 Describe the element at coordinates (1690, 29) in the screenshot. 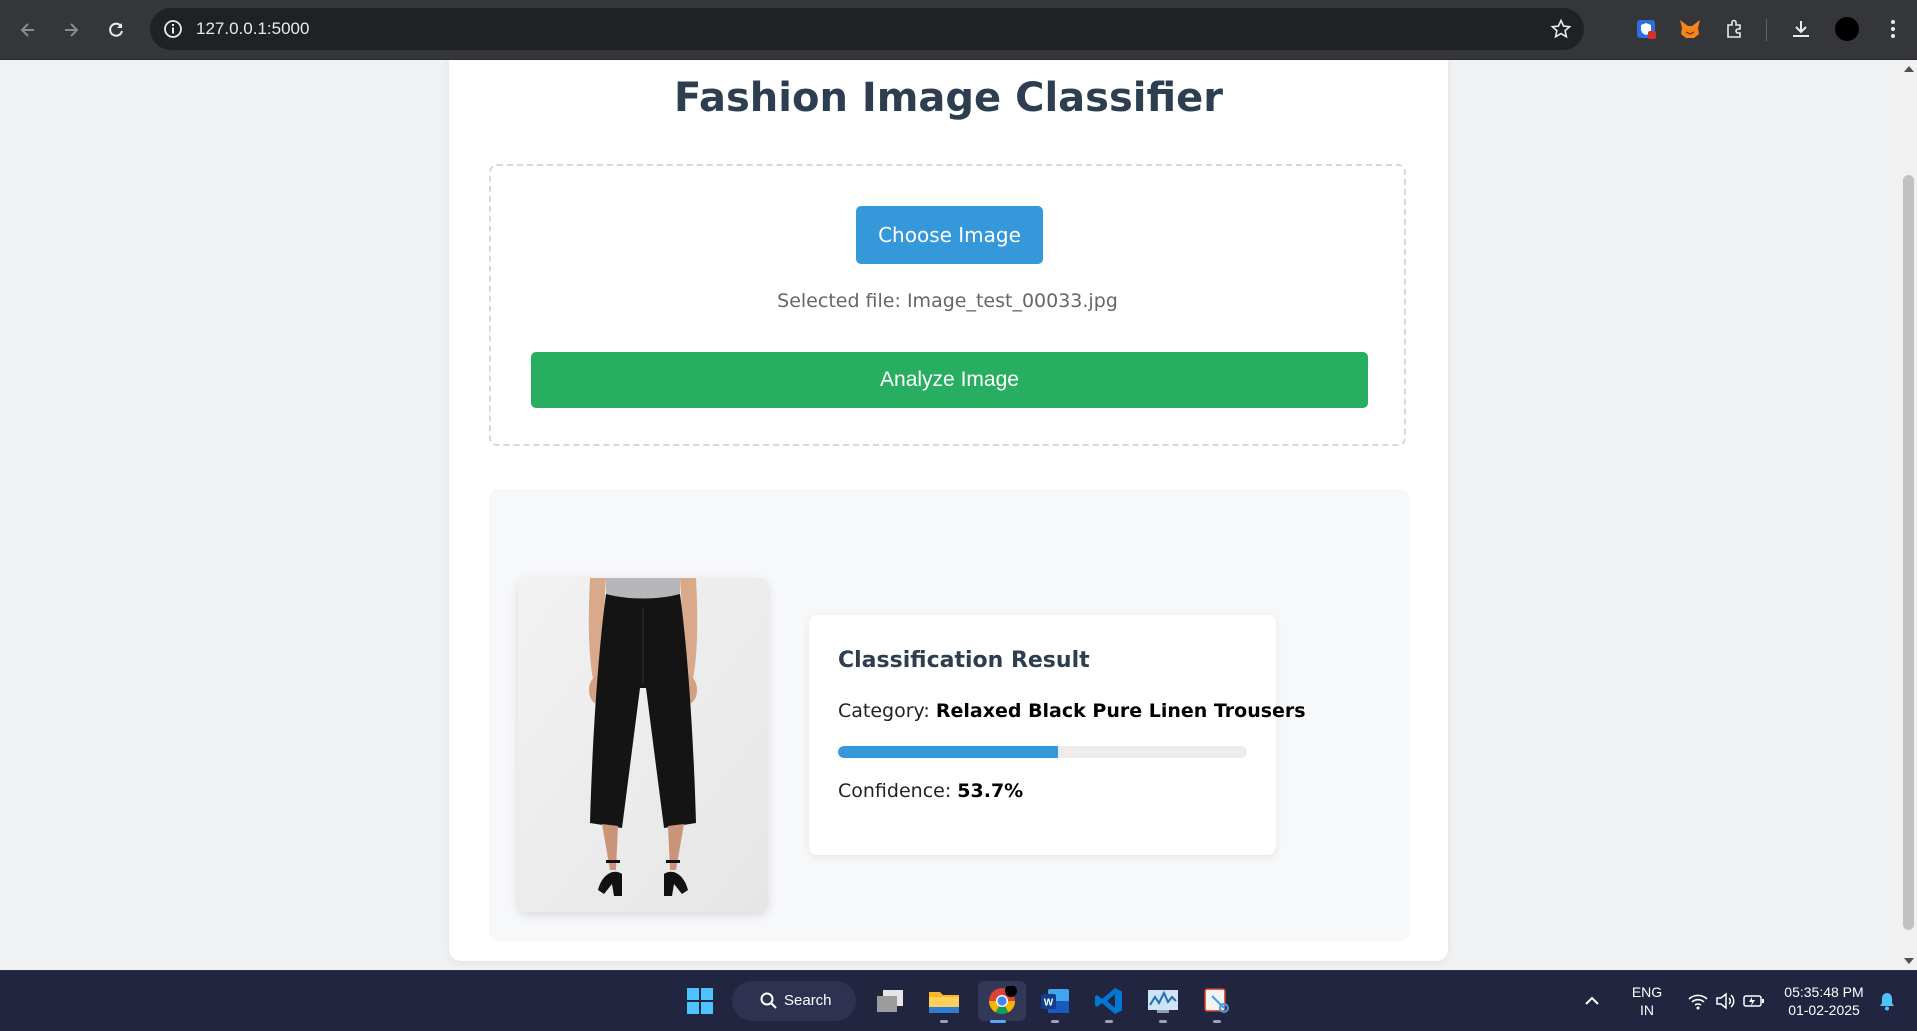

I see `metamask-fox-icon` at that location.